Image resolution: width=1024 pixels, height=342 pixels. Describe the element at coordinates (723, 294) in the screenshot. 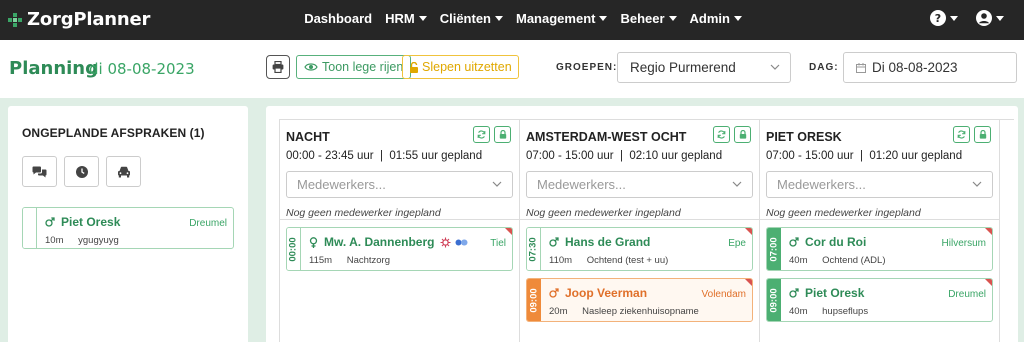

I see `client-location: Volendam` at that location.